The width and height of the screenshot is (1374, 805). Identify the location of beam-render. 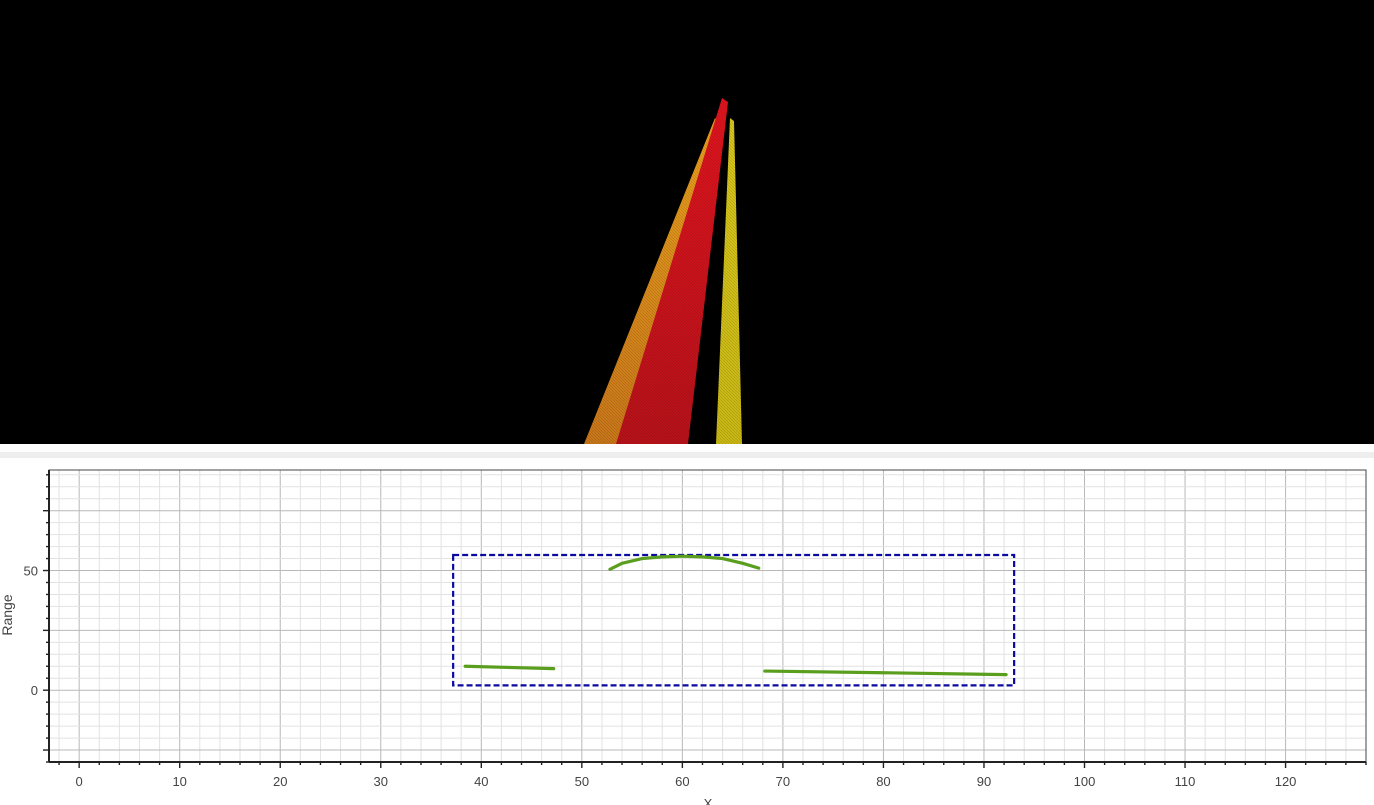
(663, 271).